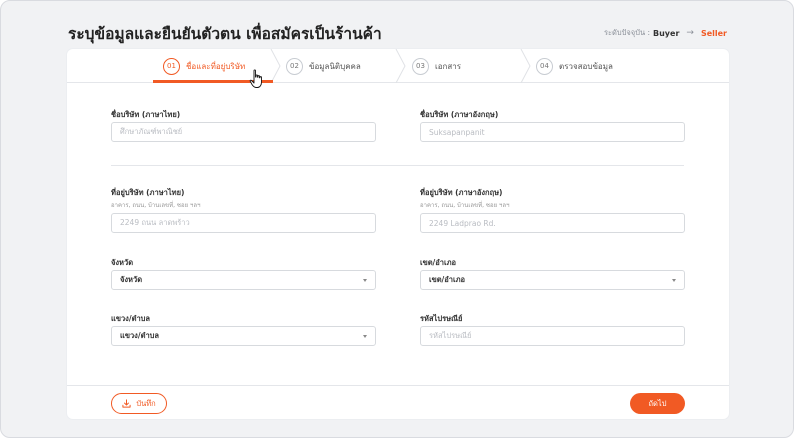  Describe the element at coordinates (657, 403) in the screenshot. I see `next-button: ถัดไป` at that location.